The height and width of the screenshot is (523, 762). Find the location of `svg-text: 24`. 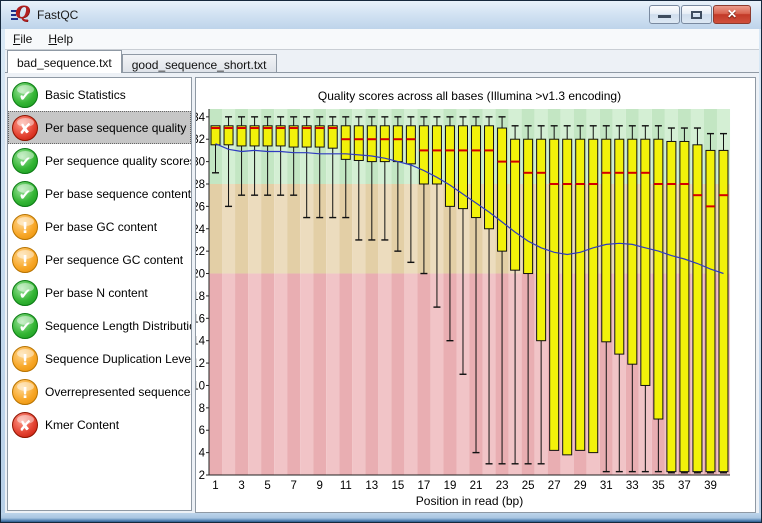

svg-text: 24 is located at coordinates (201, 230).